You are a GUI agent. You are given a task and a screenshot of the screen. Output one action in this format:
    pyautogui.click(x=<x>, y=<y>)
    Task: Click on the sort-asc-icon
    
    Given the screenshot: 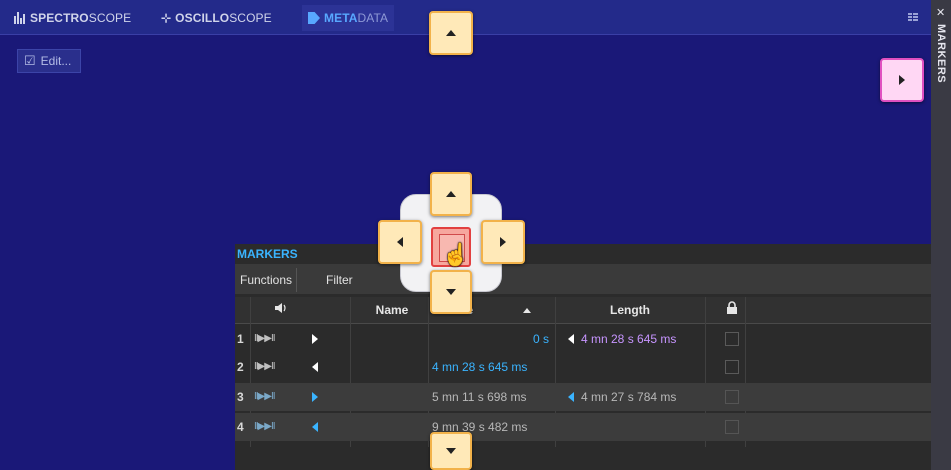 What is the action you would take?
    pyautogui.click(x=526, y=311)
    